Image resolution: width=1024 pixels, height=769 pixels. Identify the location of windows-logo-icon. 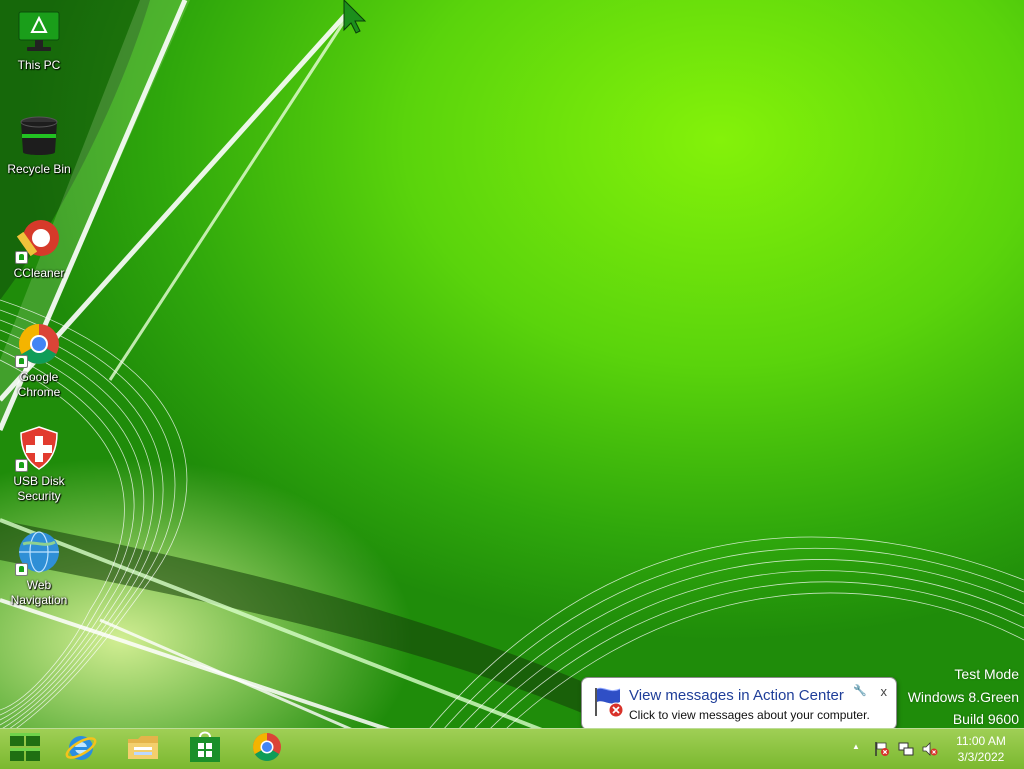
(25, 749).